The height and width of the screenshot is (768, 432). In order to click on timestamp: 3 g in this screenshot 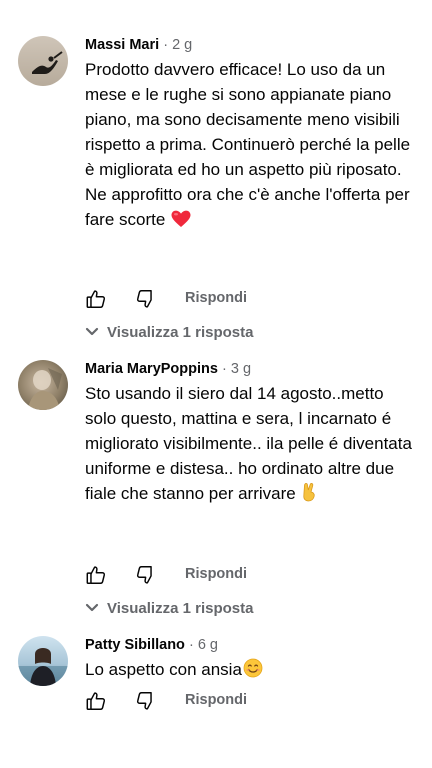, I will do `click(241, 369)`.